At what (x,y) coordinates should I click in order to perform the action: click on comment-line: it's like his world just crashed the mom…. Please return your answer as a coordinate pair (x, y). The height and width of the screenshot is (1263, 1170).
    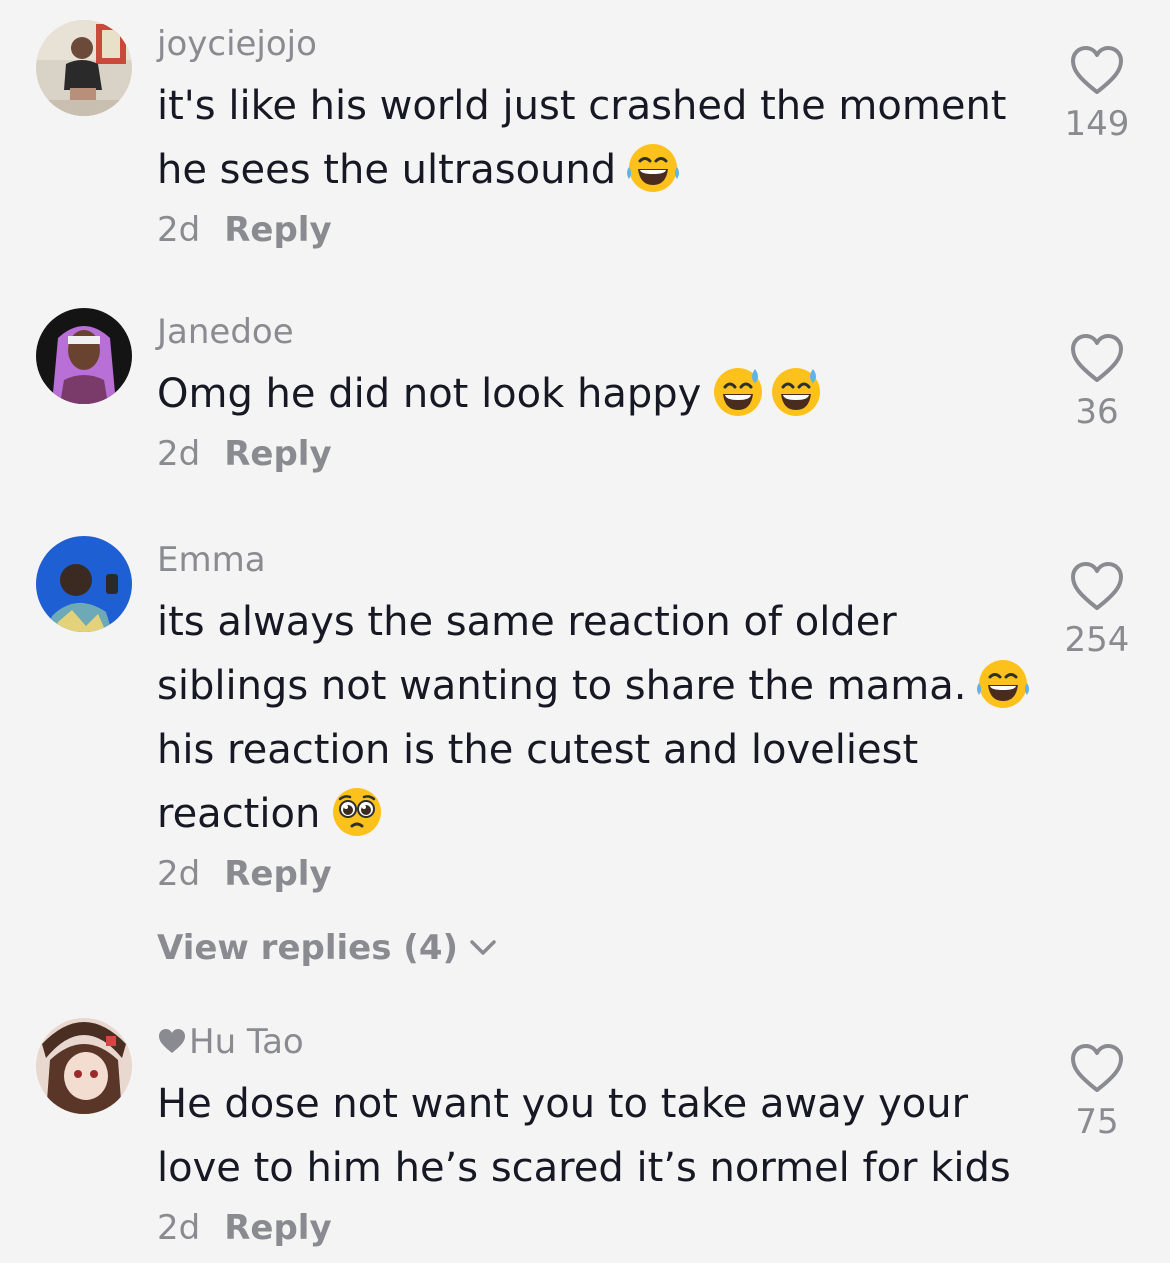
    Looking at the image, I should click on (582, 106).